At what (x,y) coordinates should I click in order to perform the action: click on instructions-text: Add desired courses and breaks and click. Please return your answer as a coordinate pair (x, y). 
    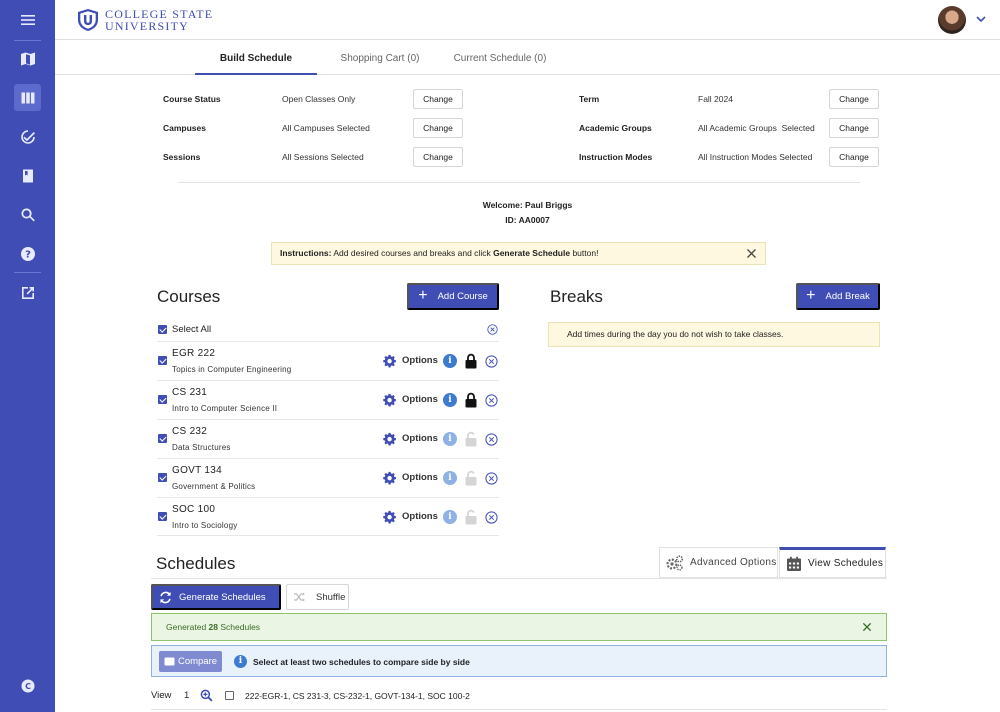
    Looking at the image, I should click on (412, 253).